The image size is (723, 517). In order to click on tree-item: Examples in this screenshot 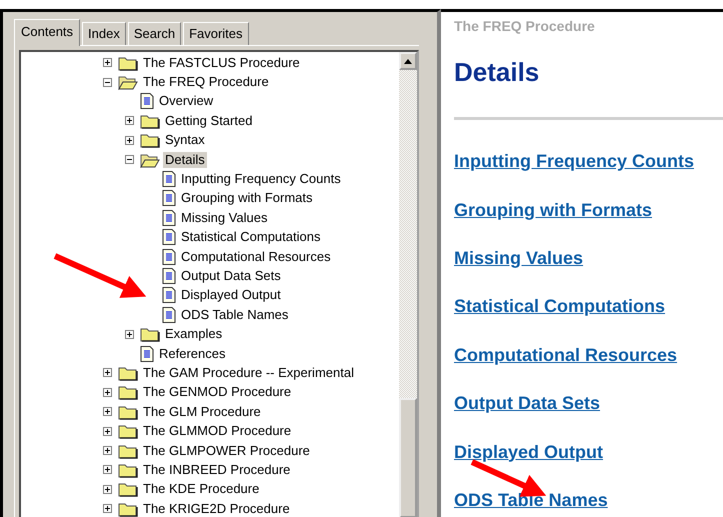, I will do `click(193, 334)`.